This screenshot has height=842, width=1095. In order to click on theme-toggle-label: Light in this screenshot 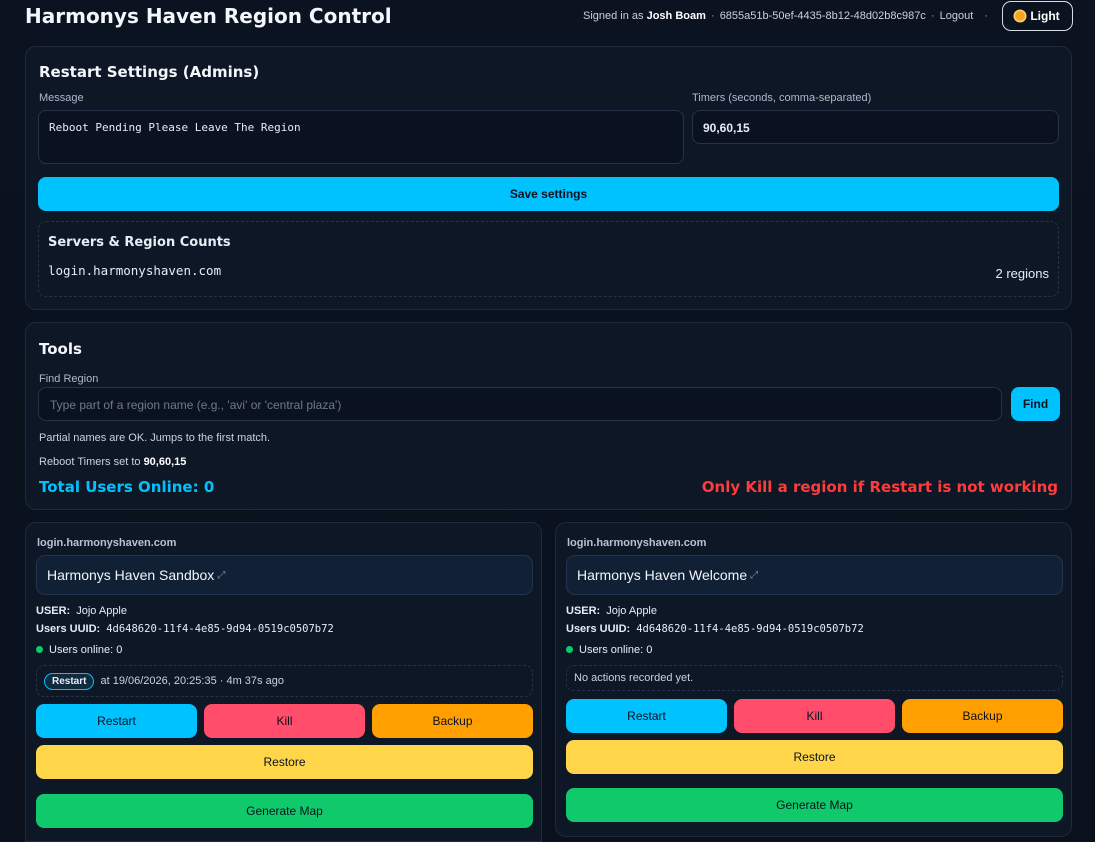, I will do `click(1045, 16)`.